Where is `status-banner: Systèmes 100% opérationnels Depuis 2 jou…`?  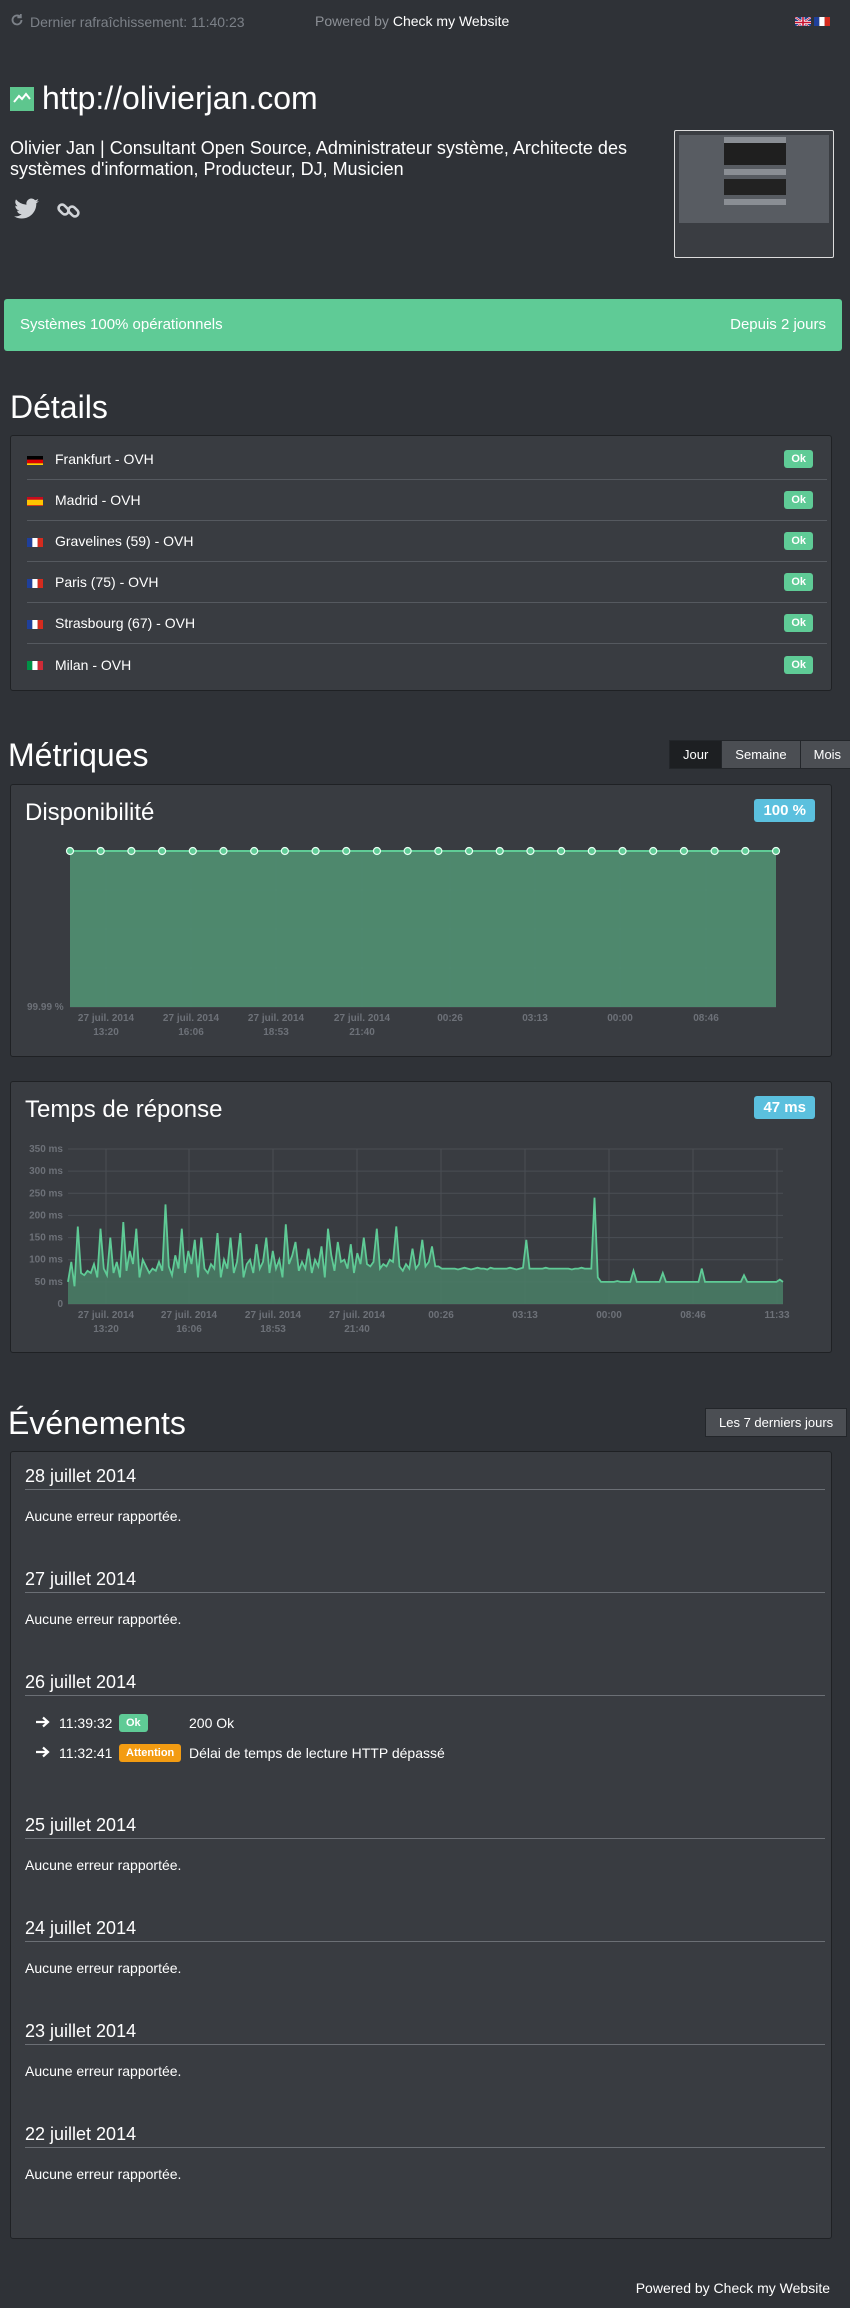 status-banner: Systèmes 100% opérationnels Depuis 2 jou… is located at coordinates (423, 325).